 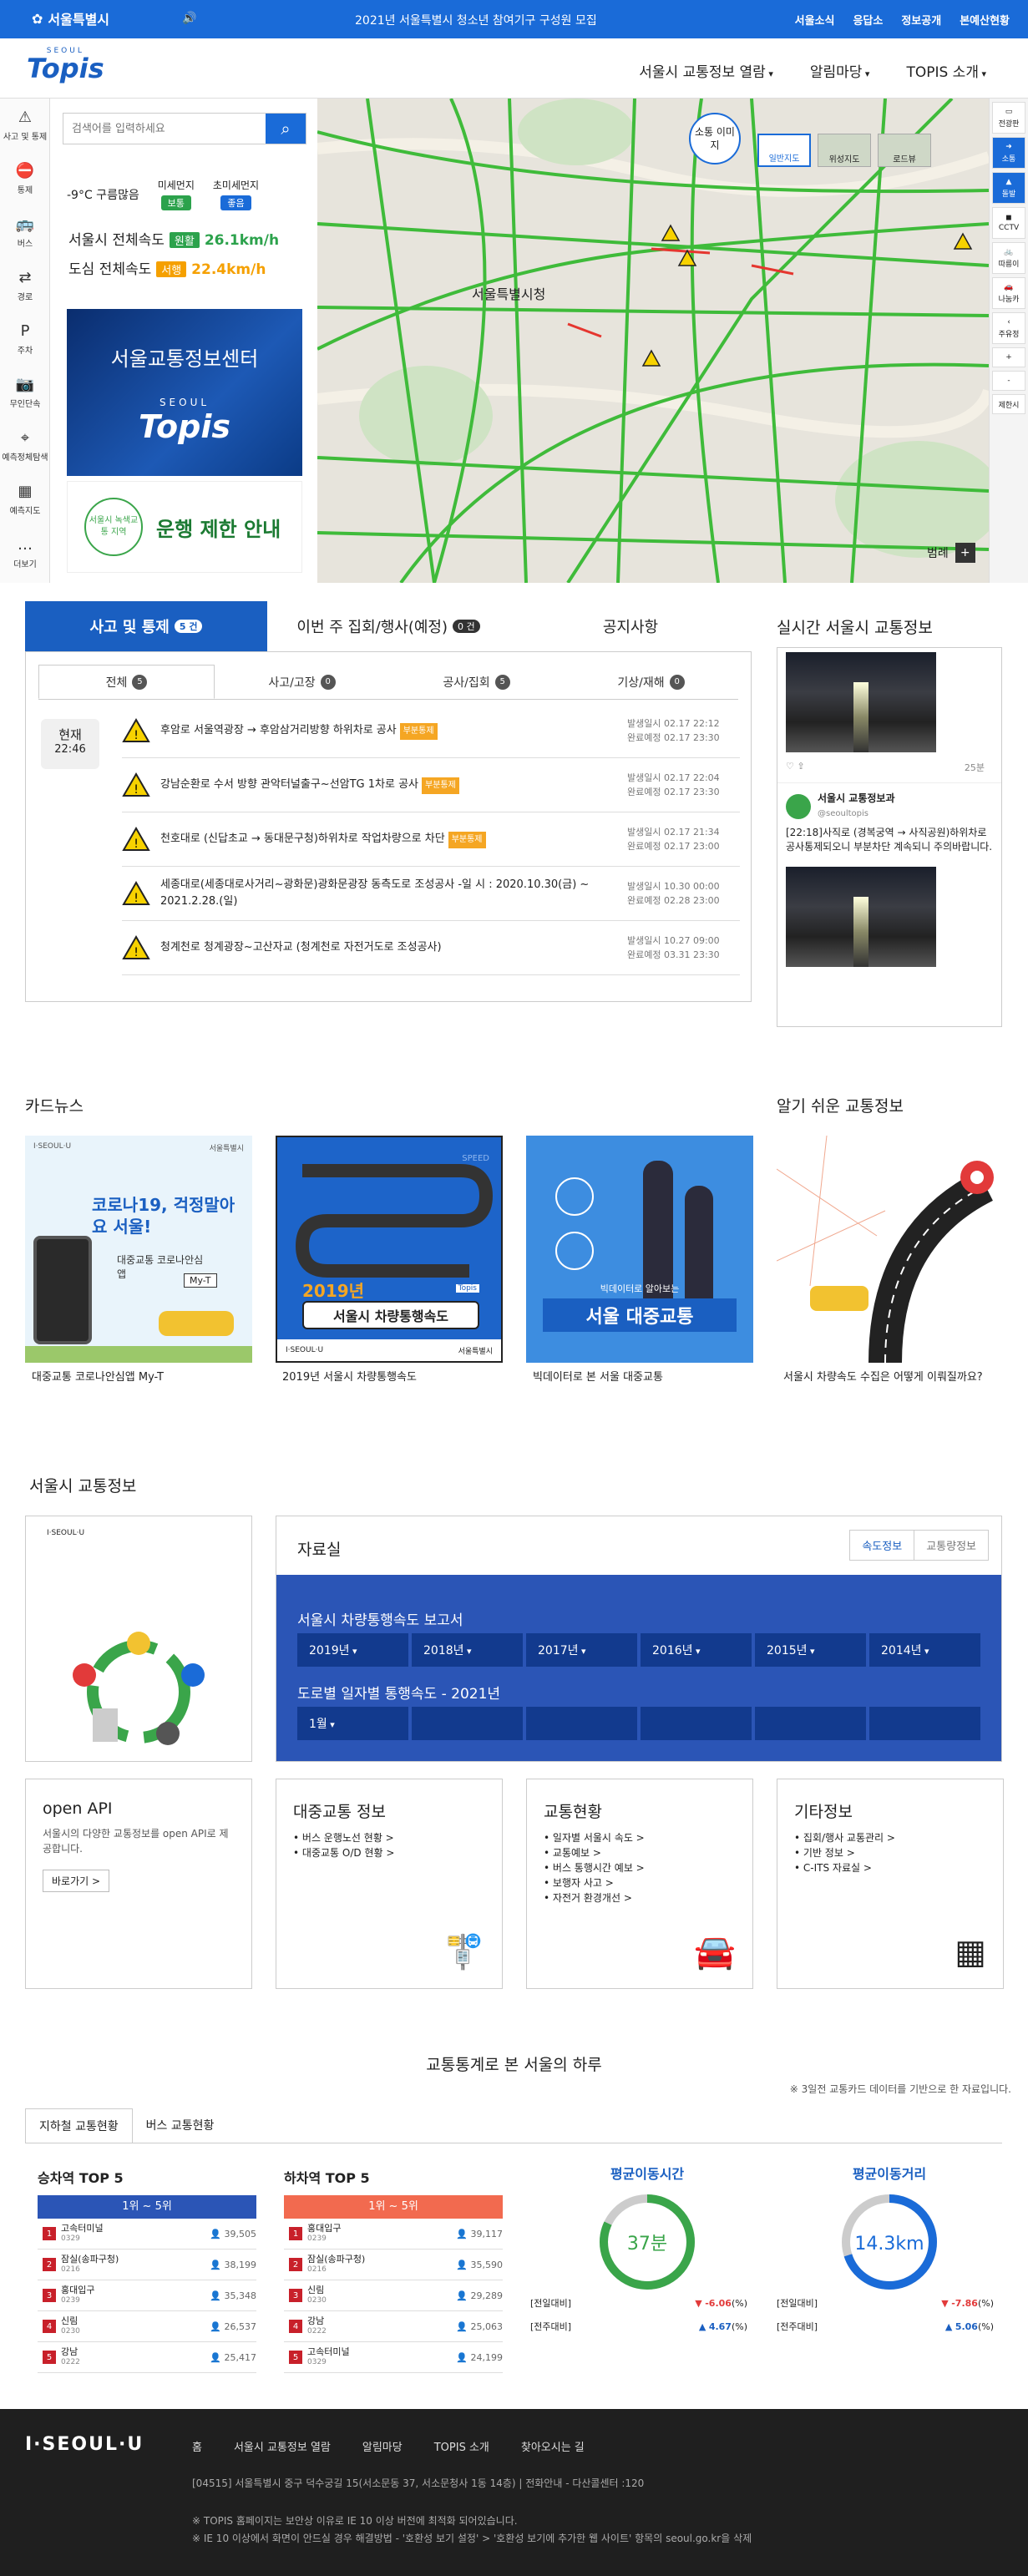 I want to click on link-pedestrian: 보행자 사고 >, so click(x=640, y=1882).